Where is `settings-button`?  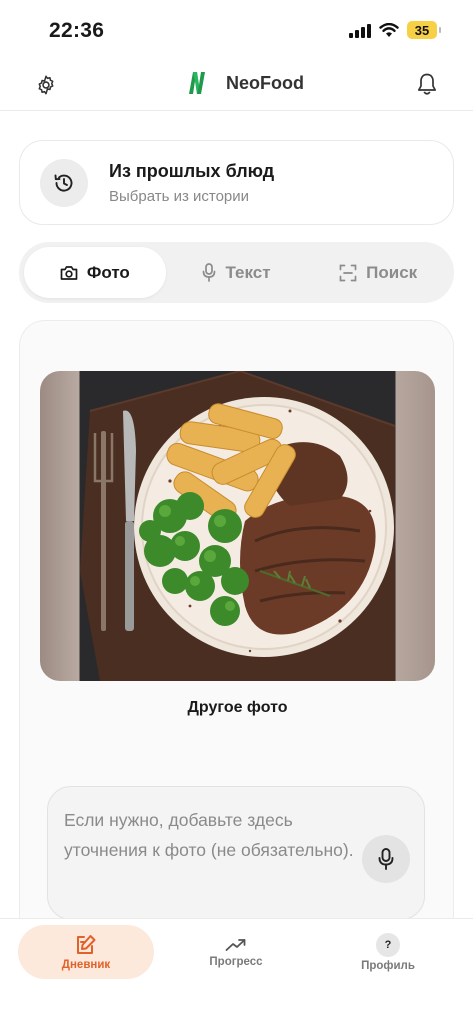 settings-button is located at coordinates (46, 85).